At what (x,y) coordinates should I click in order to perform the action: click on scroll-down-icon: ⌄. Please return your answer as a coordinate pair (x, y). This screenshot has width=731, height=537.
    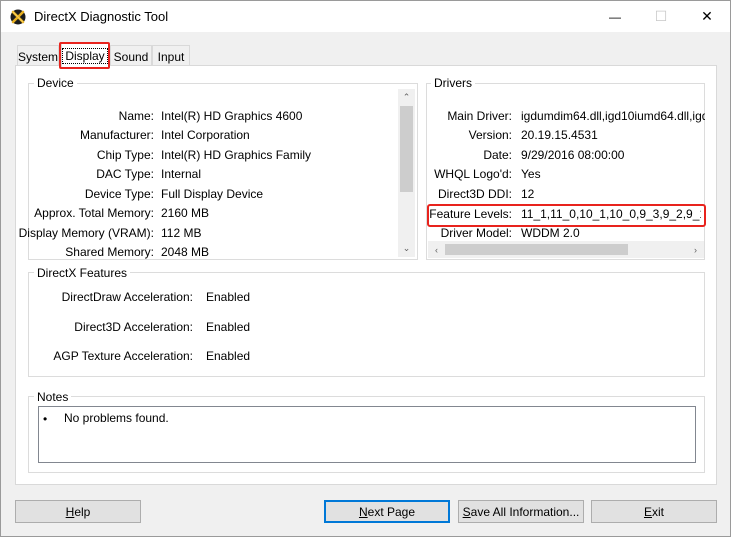
    Looking at the image, I should click on (406, 248).